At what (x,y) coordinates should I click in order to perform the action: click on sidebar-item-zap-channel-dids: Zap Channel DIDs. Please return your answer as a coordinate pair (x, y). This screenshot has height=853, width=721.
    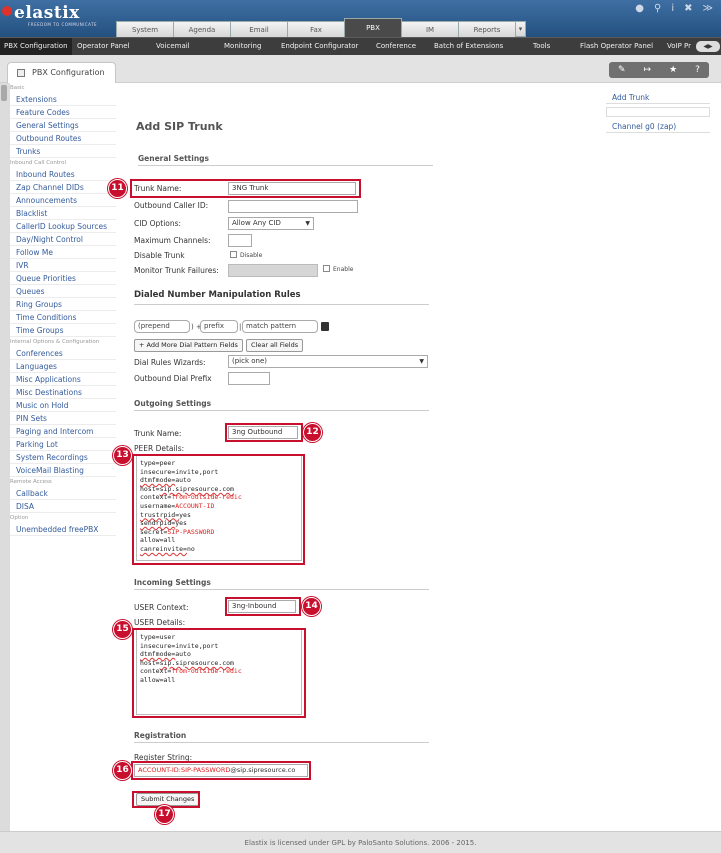
    Looking at the image, I should click on (63, 187).